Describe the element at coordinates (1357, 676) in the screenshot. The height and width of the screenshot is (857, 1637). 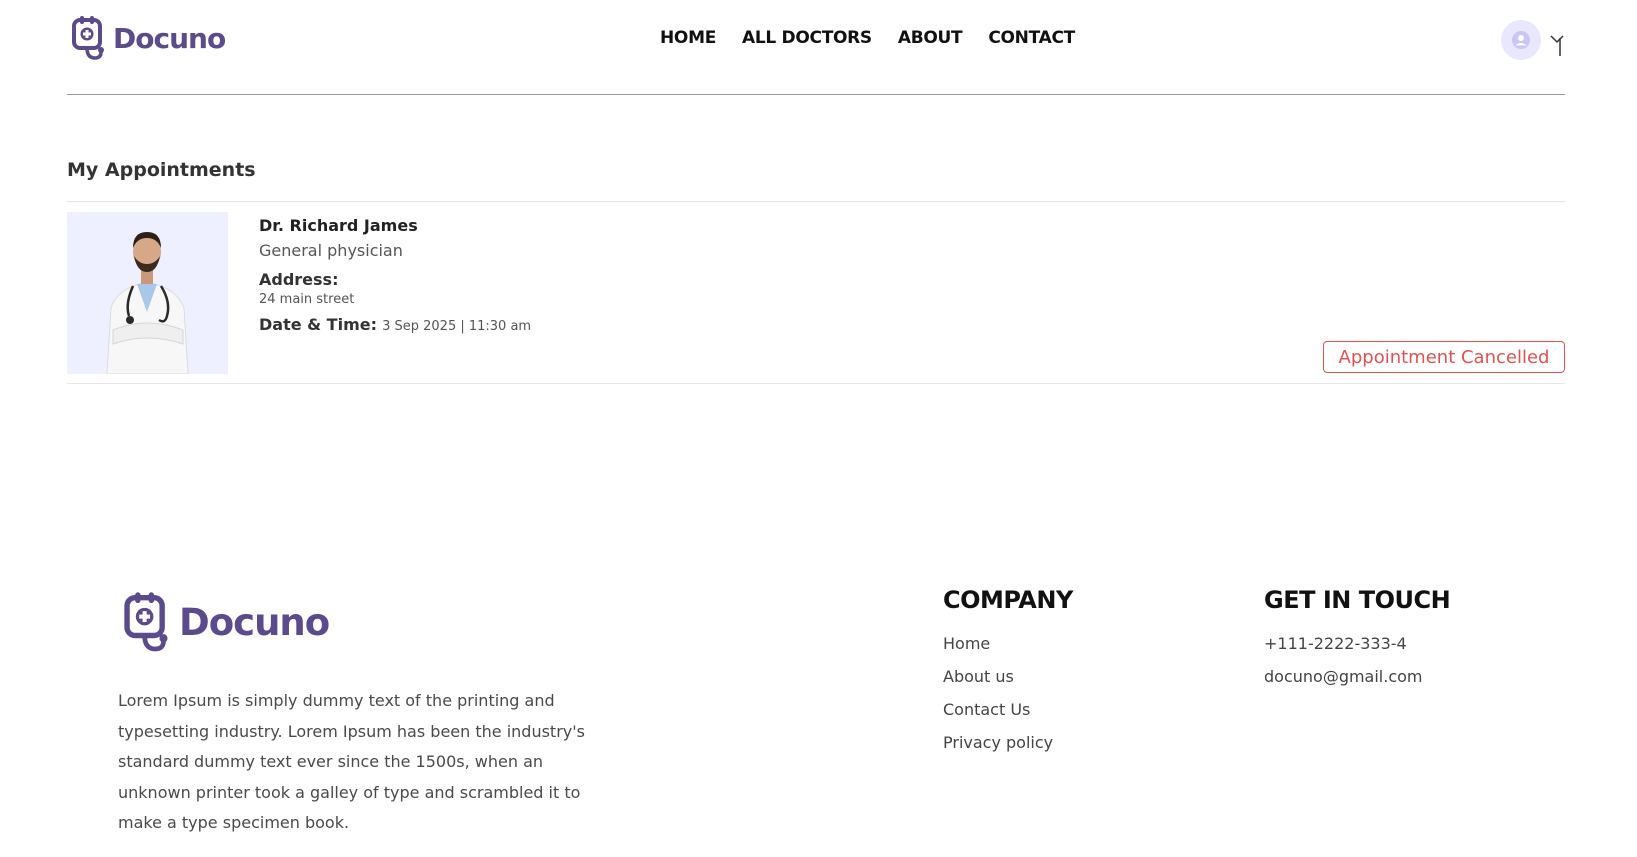
I see `contact-email: docuno@gmail.com` at that location.